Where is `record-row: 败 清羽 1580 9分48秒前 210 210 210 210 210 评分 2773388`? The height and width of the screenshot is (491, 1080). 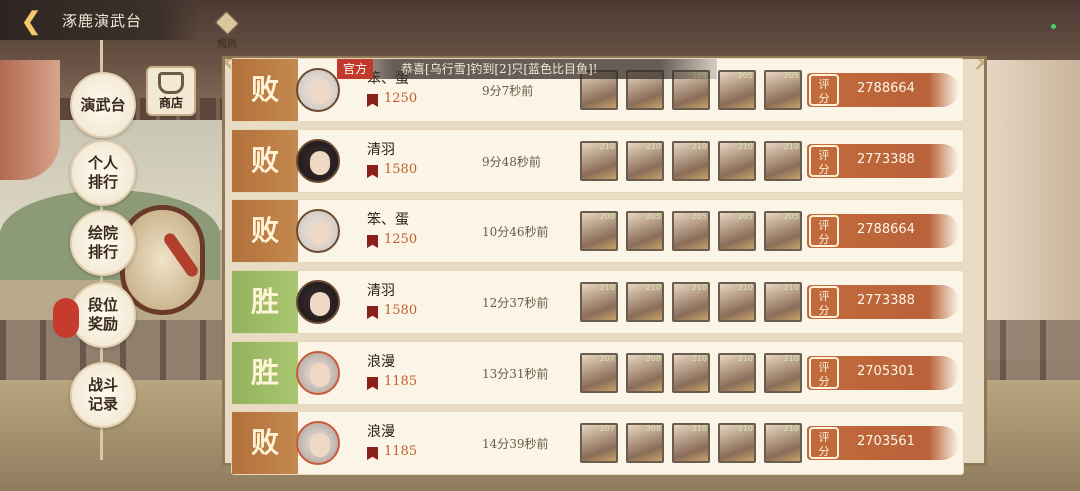 record-row: 败 清羽 1580 9分48秒前 210 210 210 210 210 评分 2773388 is located at coordinates (597, 161).